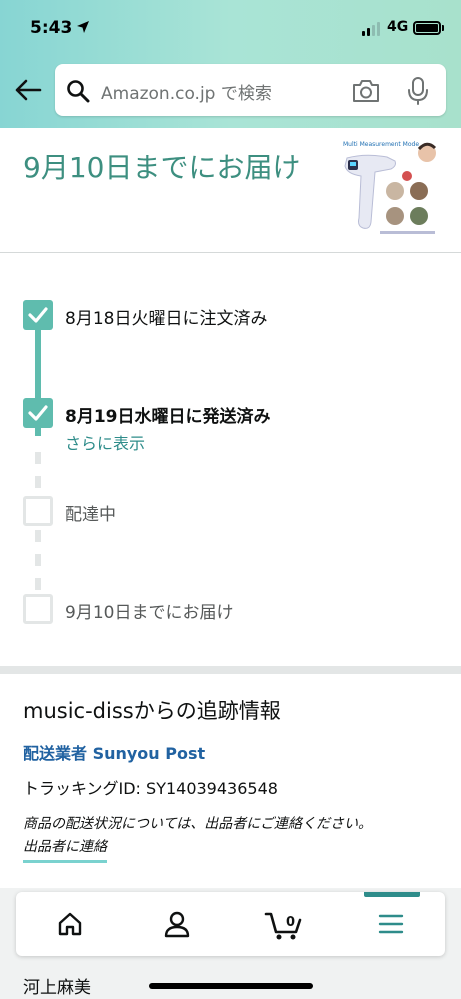  What do you see at coordinates (83, 27) in the screenshot?
I see `location-arrow-icon` at bounding box center [83, 27].